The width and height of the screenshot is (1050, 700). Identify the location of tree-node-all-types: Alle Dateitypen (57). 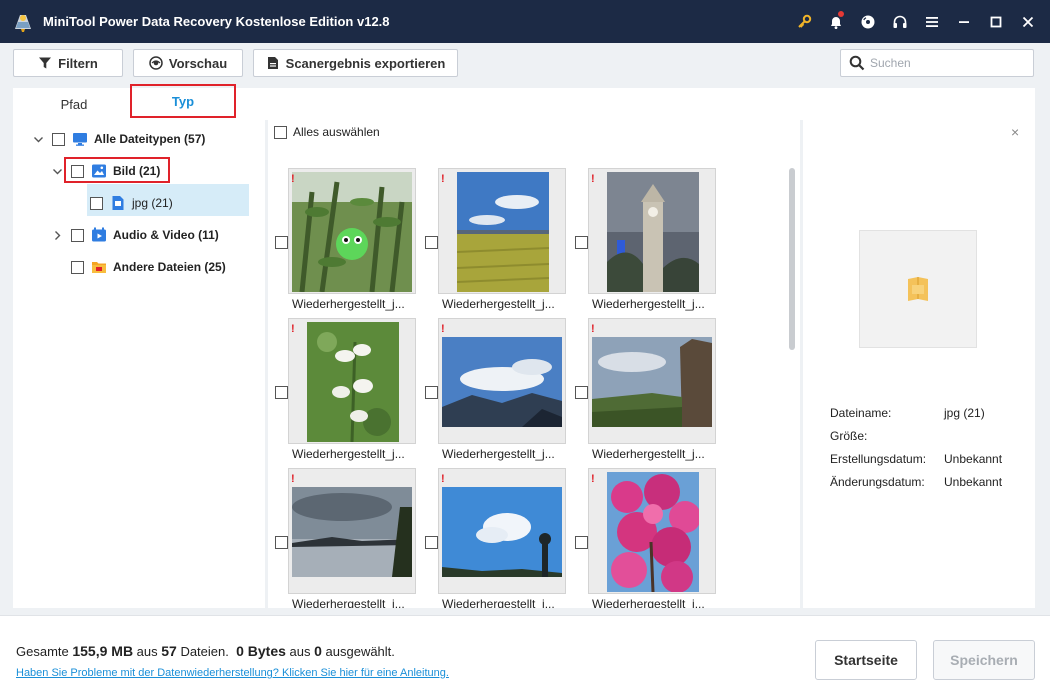
(118, 139).